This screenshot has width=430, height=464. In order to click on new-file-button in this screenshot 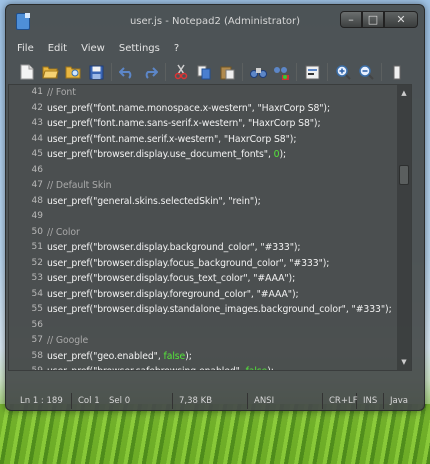, I will do `click(27, 72)`.